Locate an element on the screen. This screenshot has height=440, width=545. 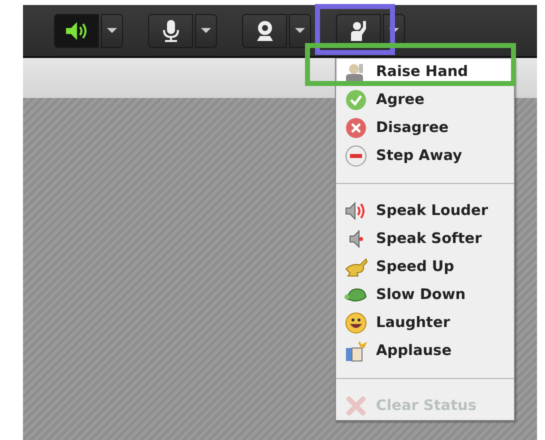
menu-item: Agree is located at coordinates (425, 100).